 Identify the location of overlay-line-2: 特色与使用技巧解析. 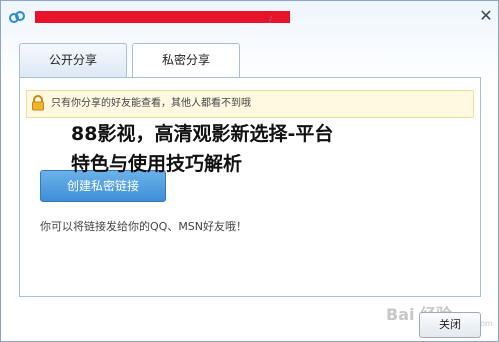
(157, 164).